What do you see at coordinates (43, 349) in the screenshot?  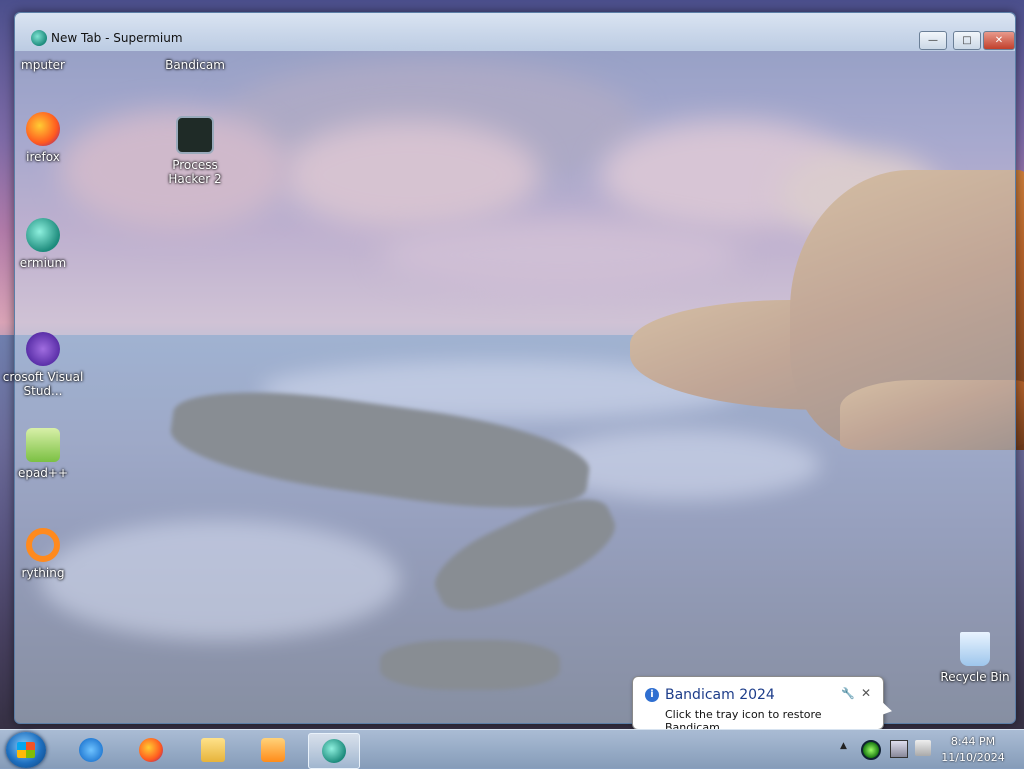 I see `visual-studio-icon` at bounding box center [43, 349].